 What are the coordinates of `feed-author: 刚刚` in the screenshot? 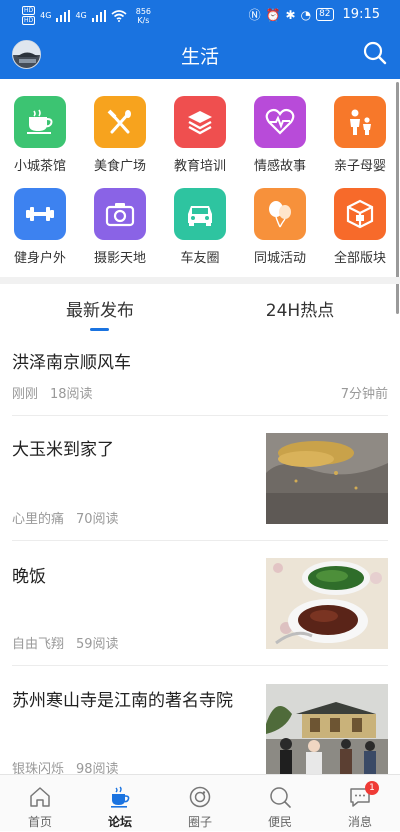 It's located at (25, 394).